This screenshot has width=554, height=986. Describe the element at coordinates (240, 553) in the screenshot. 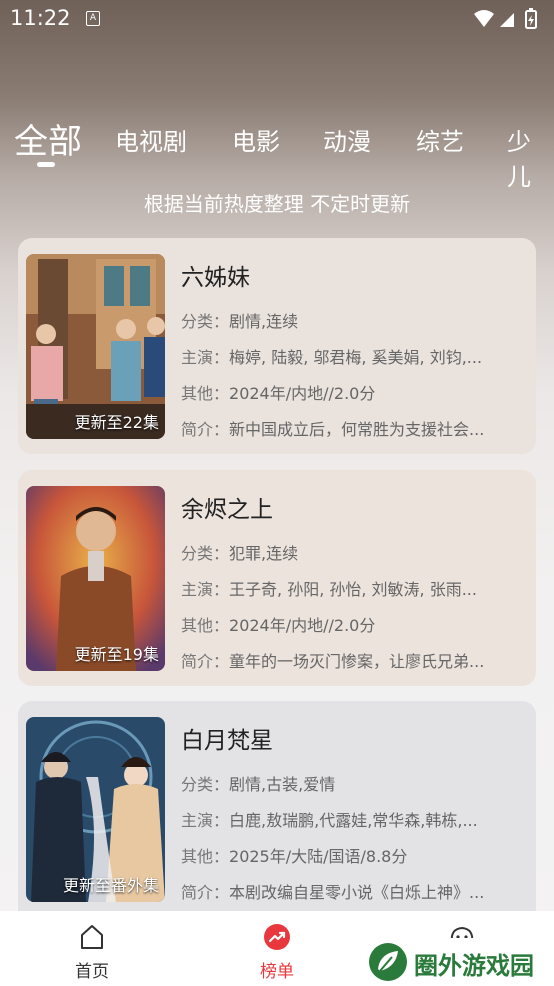

I see `category-row: 分类：犯罪,连续` at that location.